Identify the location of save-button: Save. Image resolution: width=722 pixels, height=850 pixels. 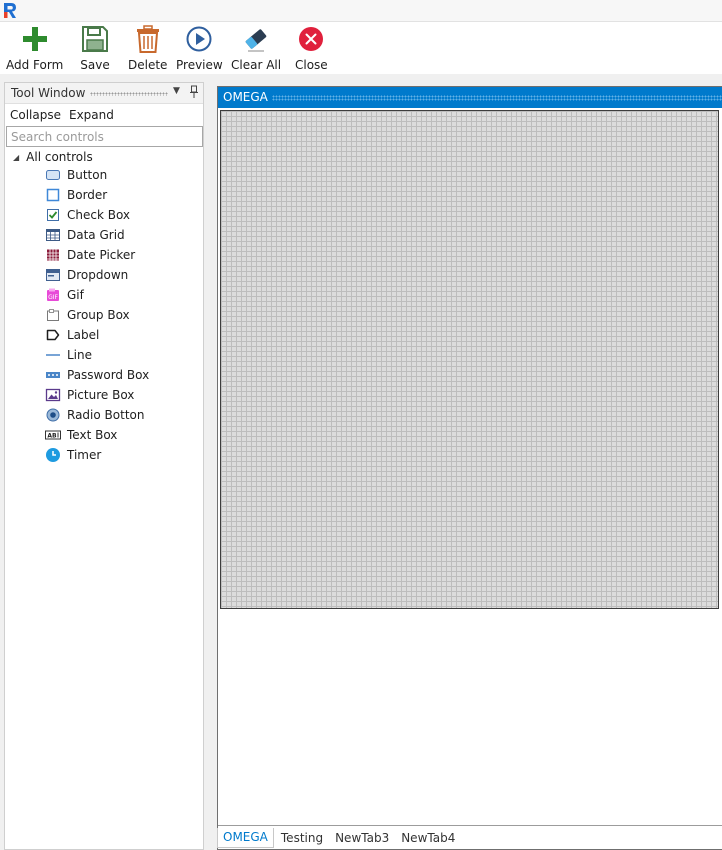
(95, 48).